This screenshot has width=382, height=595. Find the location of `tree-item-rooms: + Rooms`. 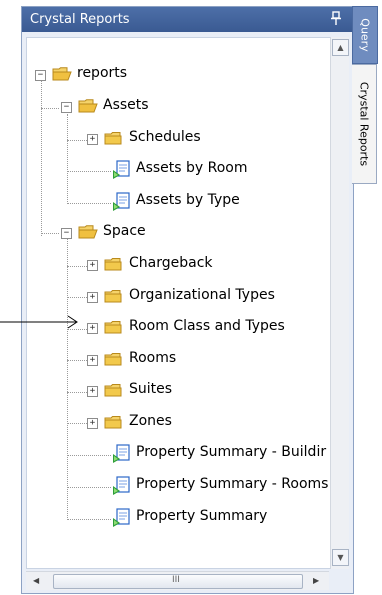

tree-item-rooms: + Rooms is located at coordinates (167, 360).